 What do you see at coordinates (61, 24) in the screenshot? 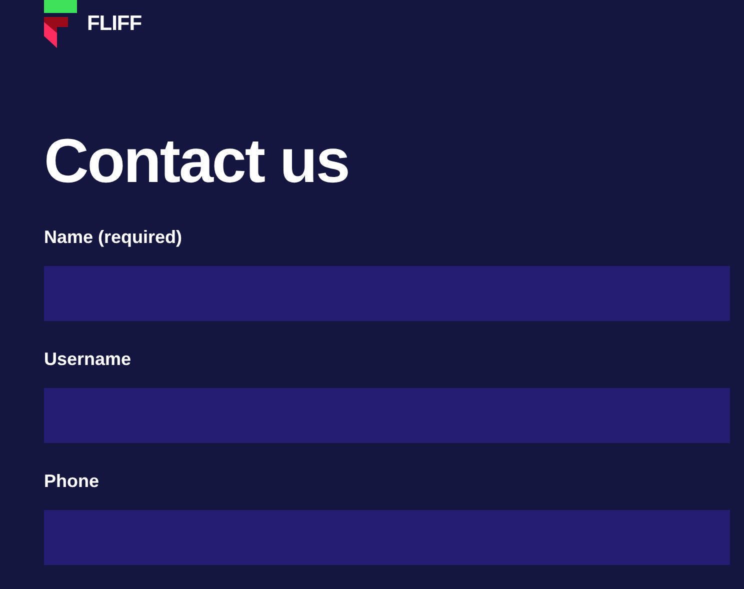
I see `logo-icon` at bounding box center [61, 24].